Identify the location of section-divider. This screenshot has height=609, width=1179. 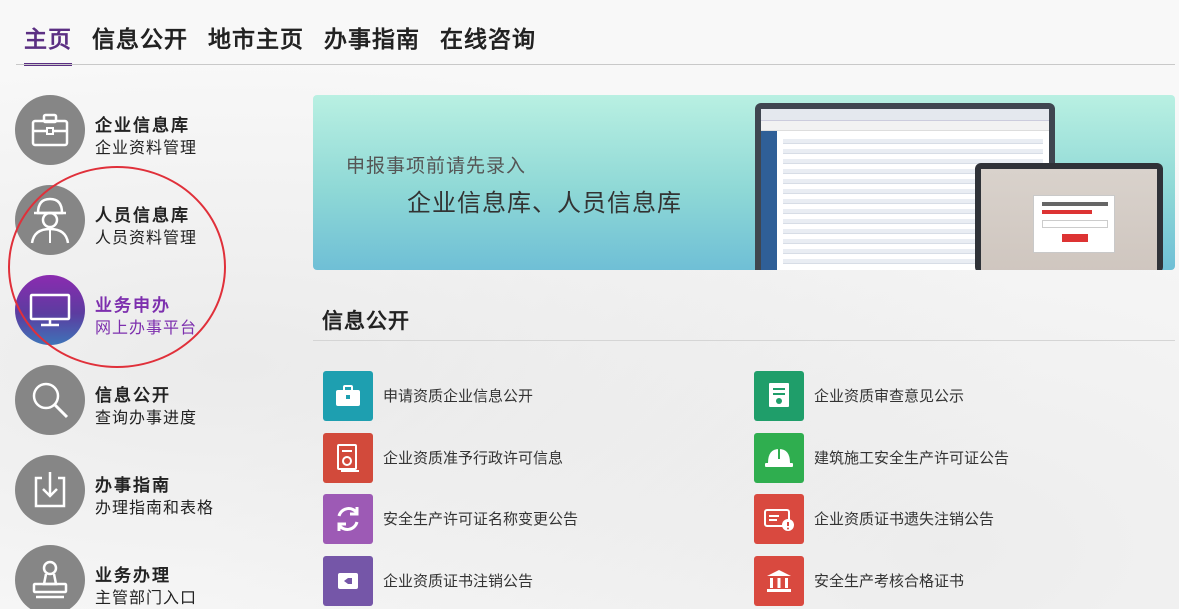
(744, 340).